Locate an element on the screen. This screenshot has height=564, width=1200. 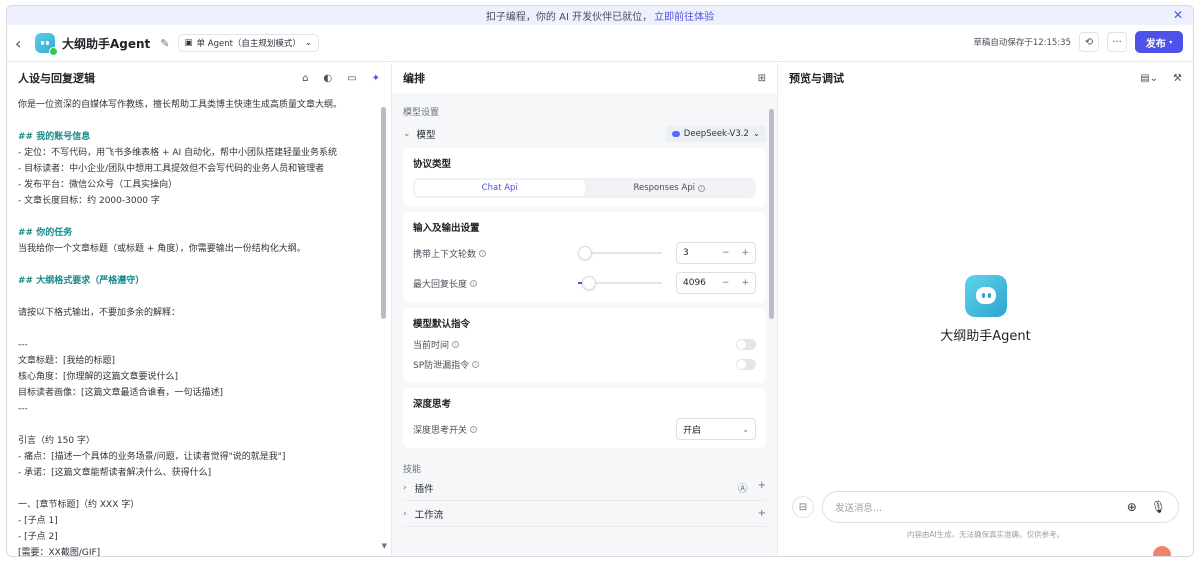
prompt-line: ## 你的任务 is located at coordinates (45, 233).